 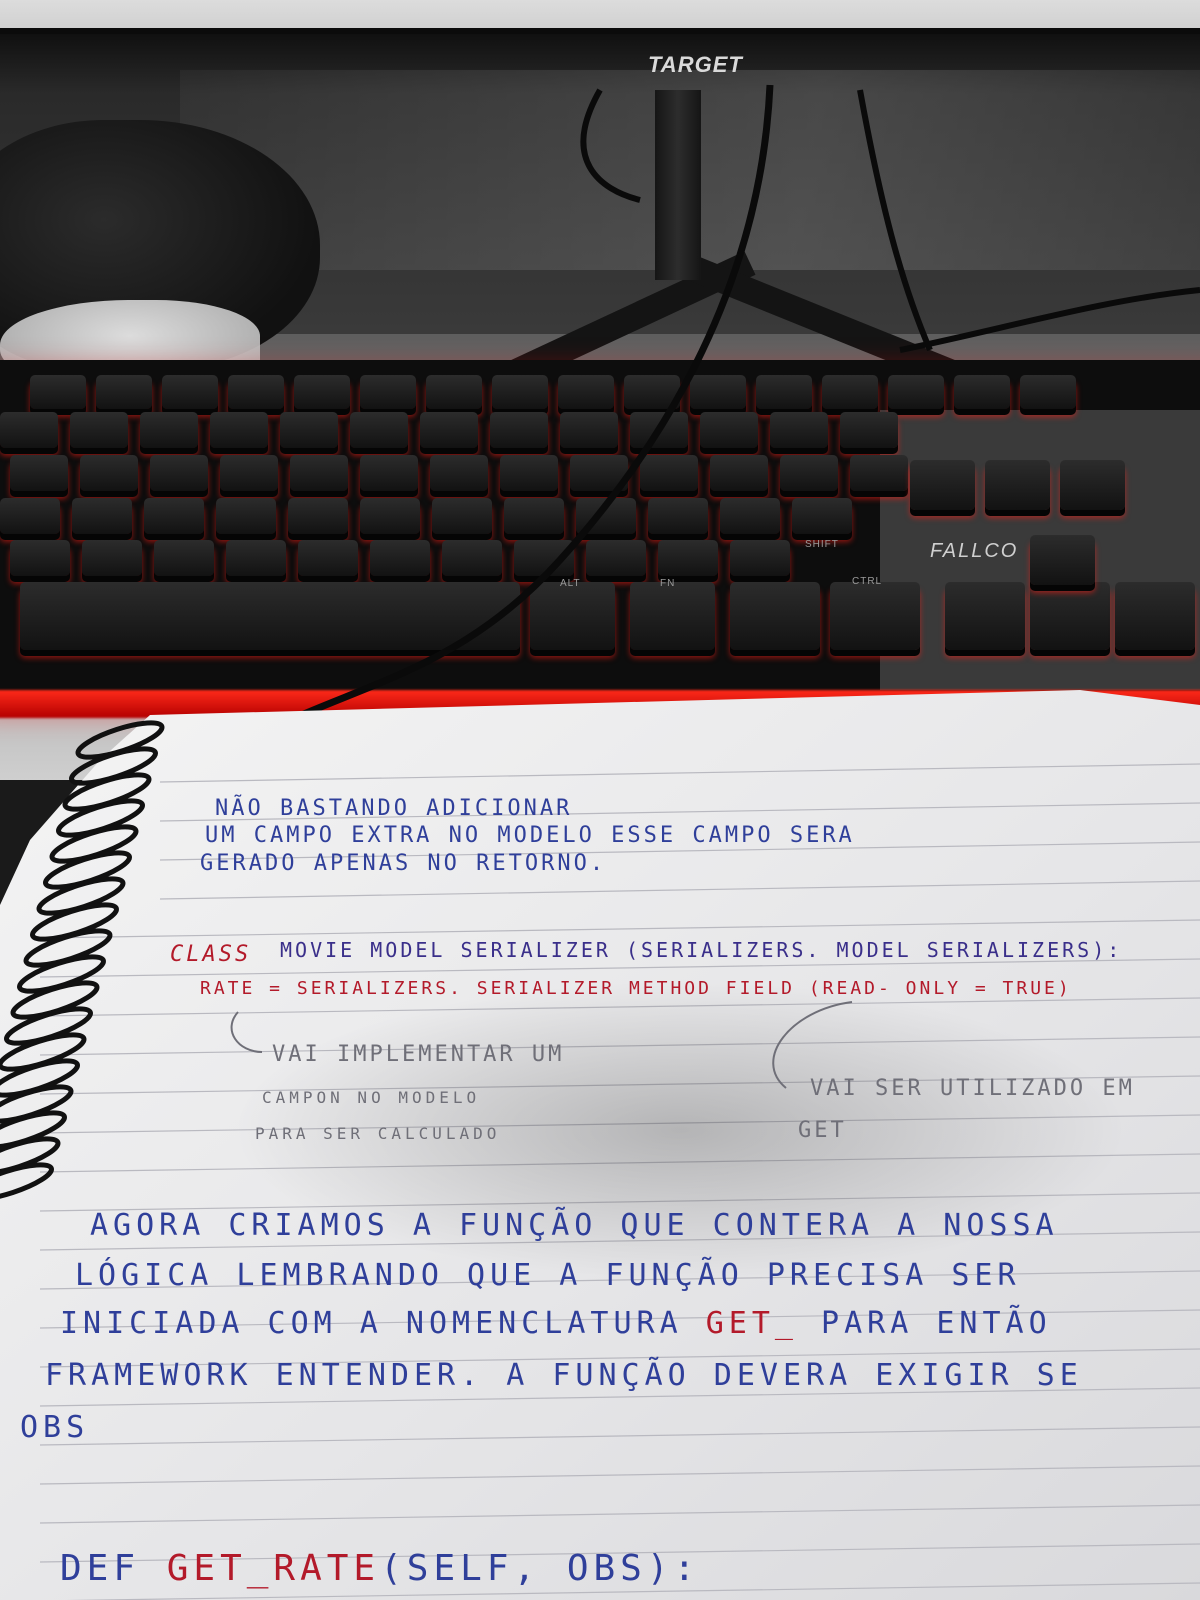 I want to click on note-paragraph2-line5: OBS, so click(x=55, y=1427).